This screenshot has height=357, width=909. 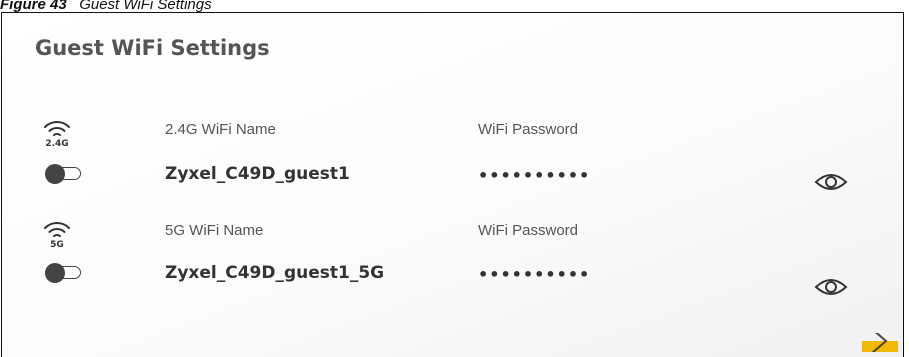 I want to click on guest-wifi-5g-toggle, so click(x=64, y=273).